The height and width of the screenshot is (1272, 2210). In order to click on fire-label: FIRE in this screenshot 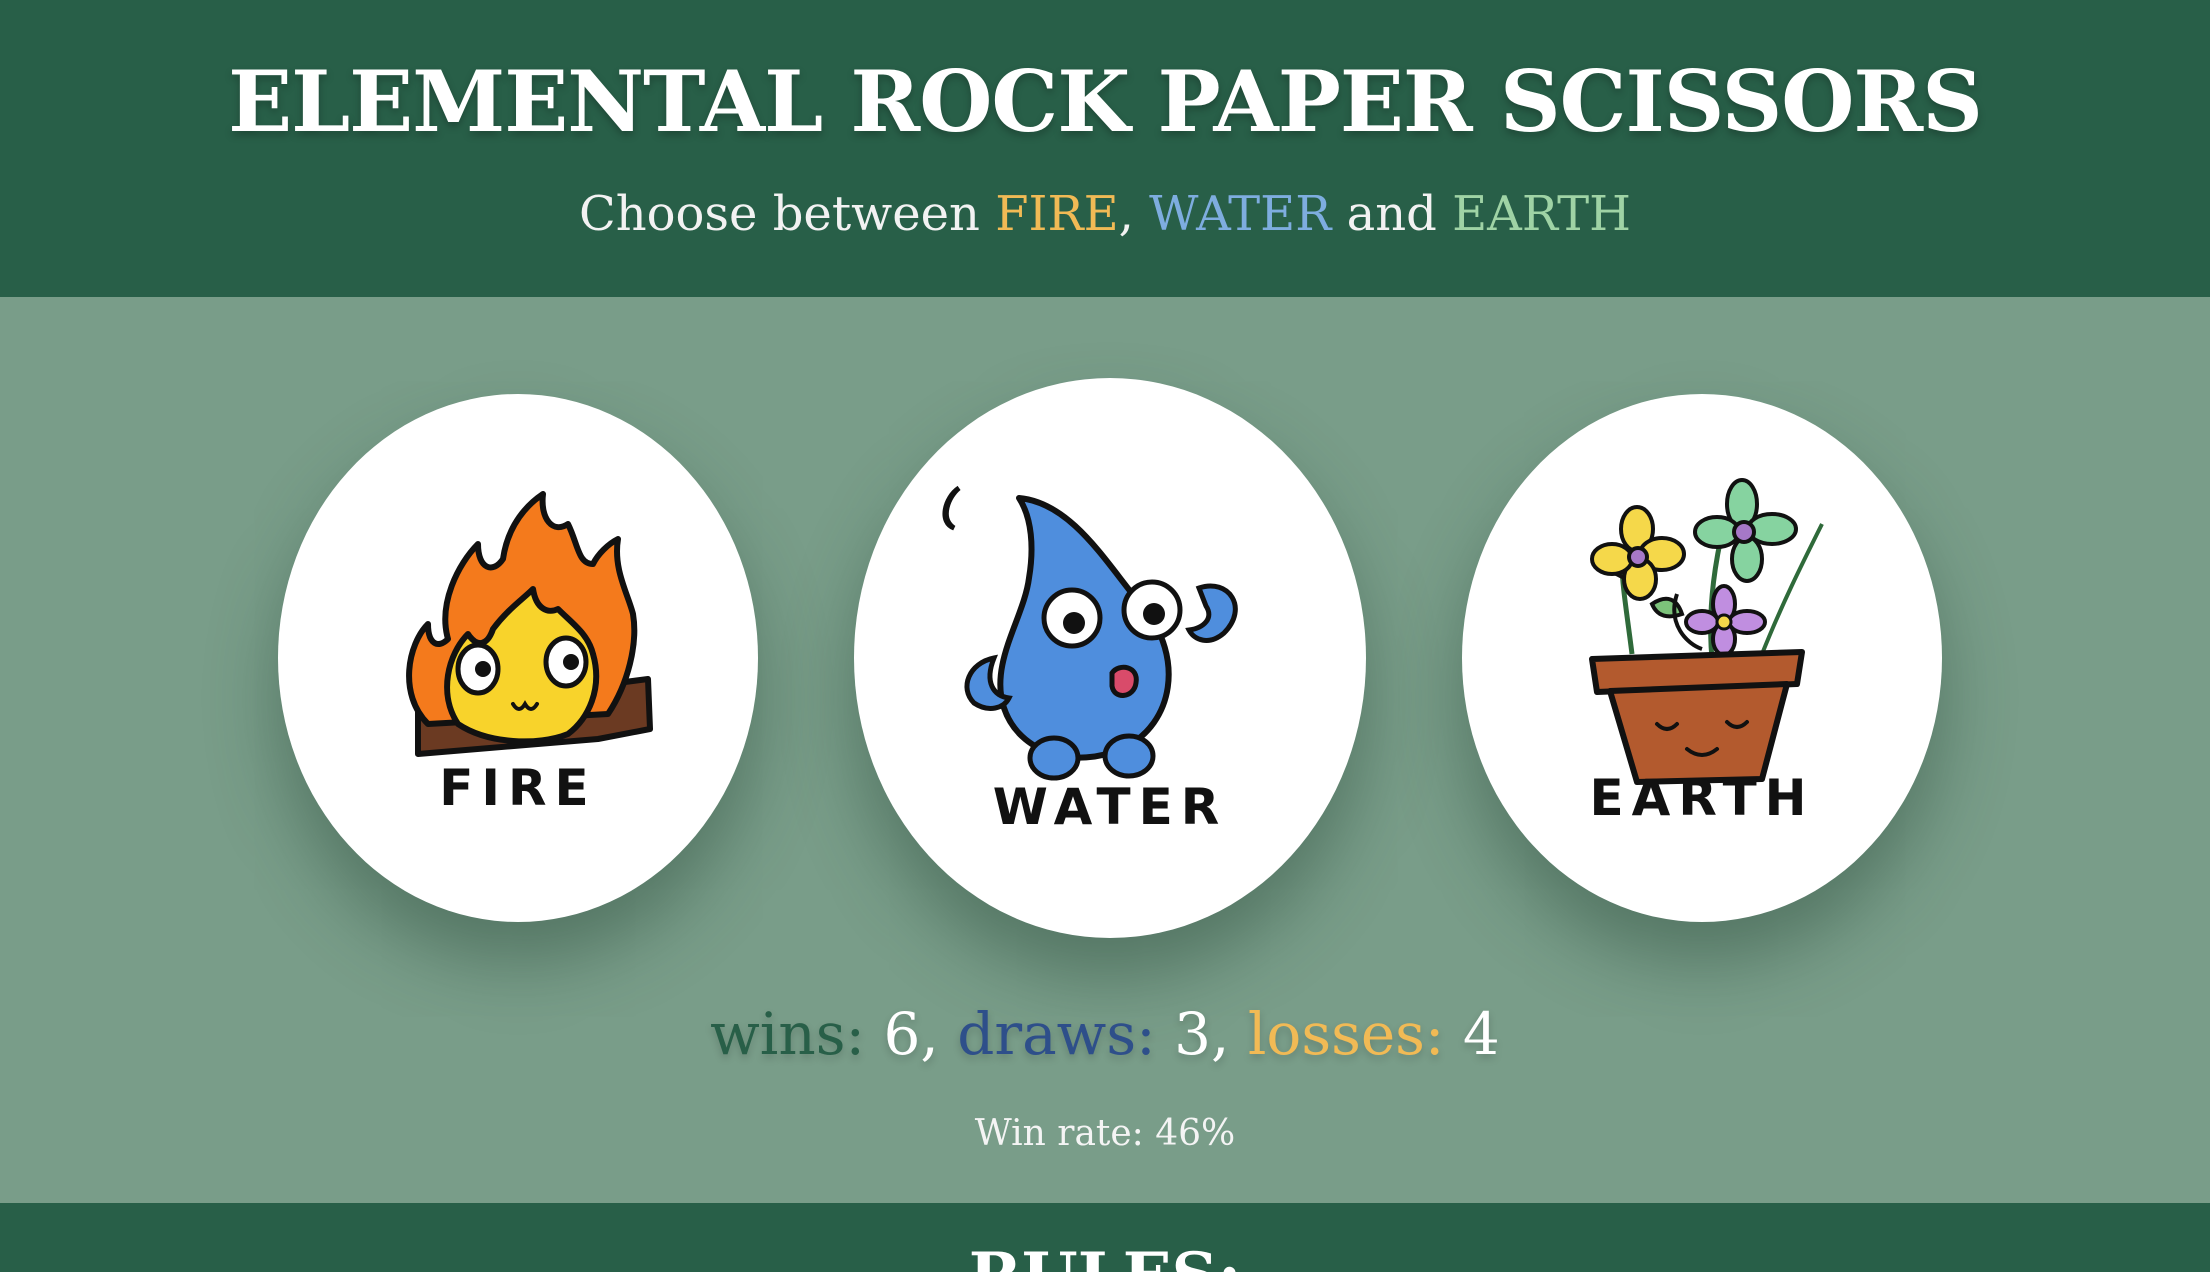, I will do `click(518, 788)`.